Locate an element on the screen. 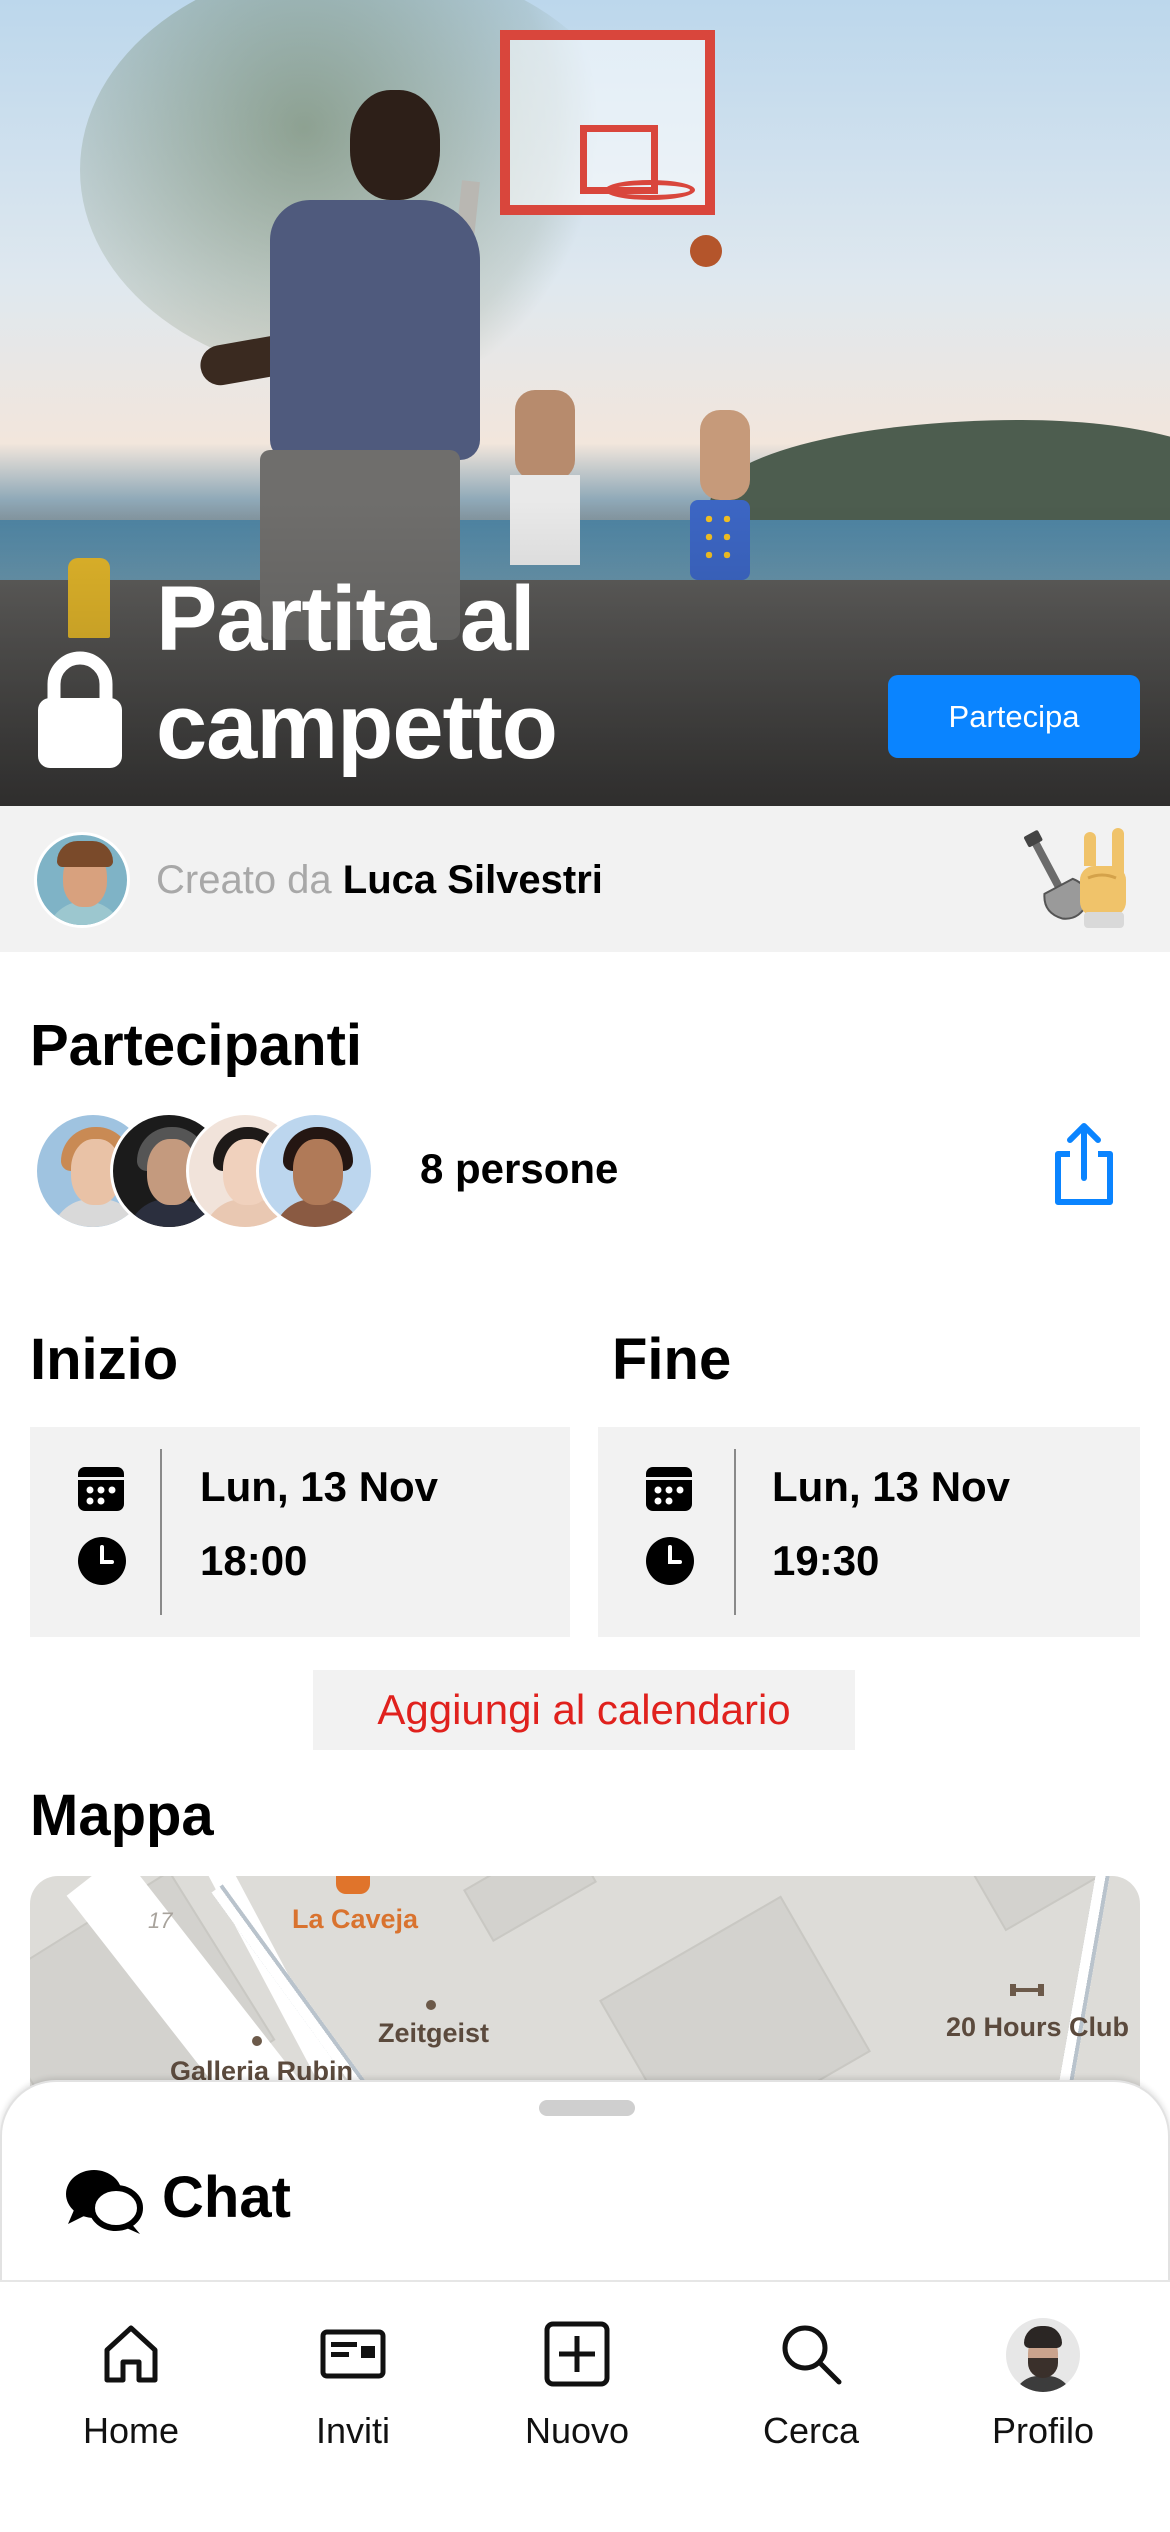 The height and width of the screenshot is (2532, 1170). tab-bar: Home Inviti Nuovo Cerca Profilo is located at coordinates (585, 2406).